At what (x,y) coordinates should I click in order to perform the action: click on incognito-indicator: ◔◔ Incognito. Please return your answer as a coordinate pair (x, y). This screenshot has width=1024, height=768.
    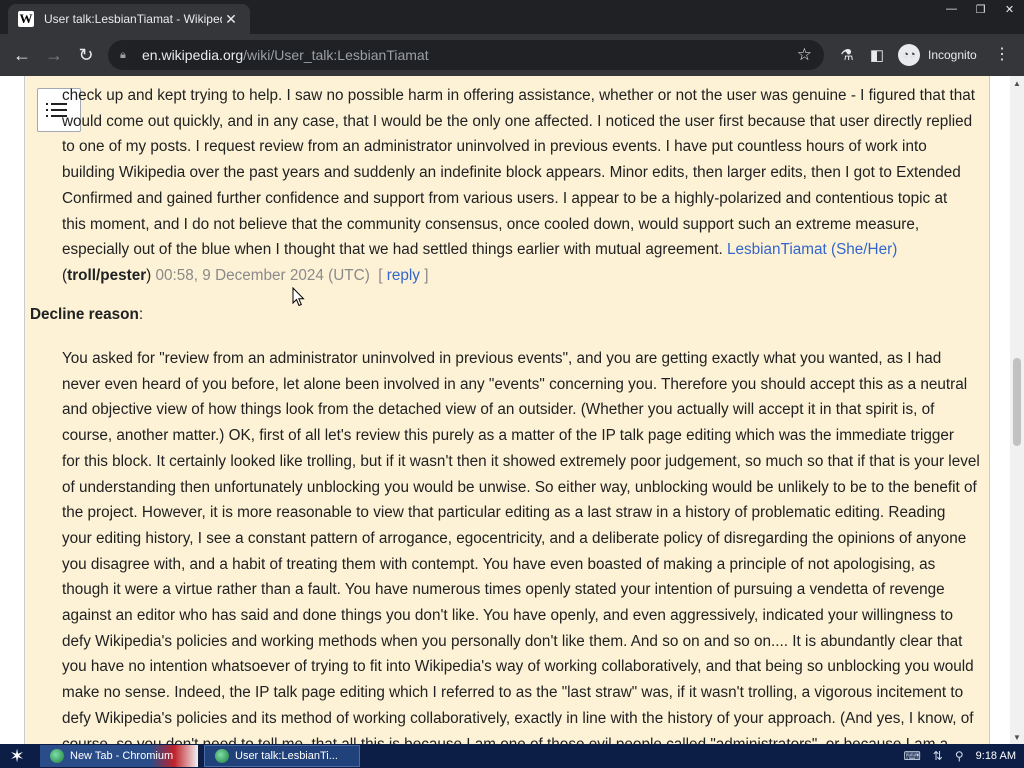
    Looking at the image, I should click on (937, 55).